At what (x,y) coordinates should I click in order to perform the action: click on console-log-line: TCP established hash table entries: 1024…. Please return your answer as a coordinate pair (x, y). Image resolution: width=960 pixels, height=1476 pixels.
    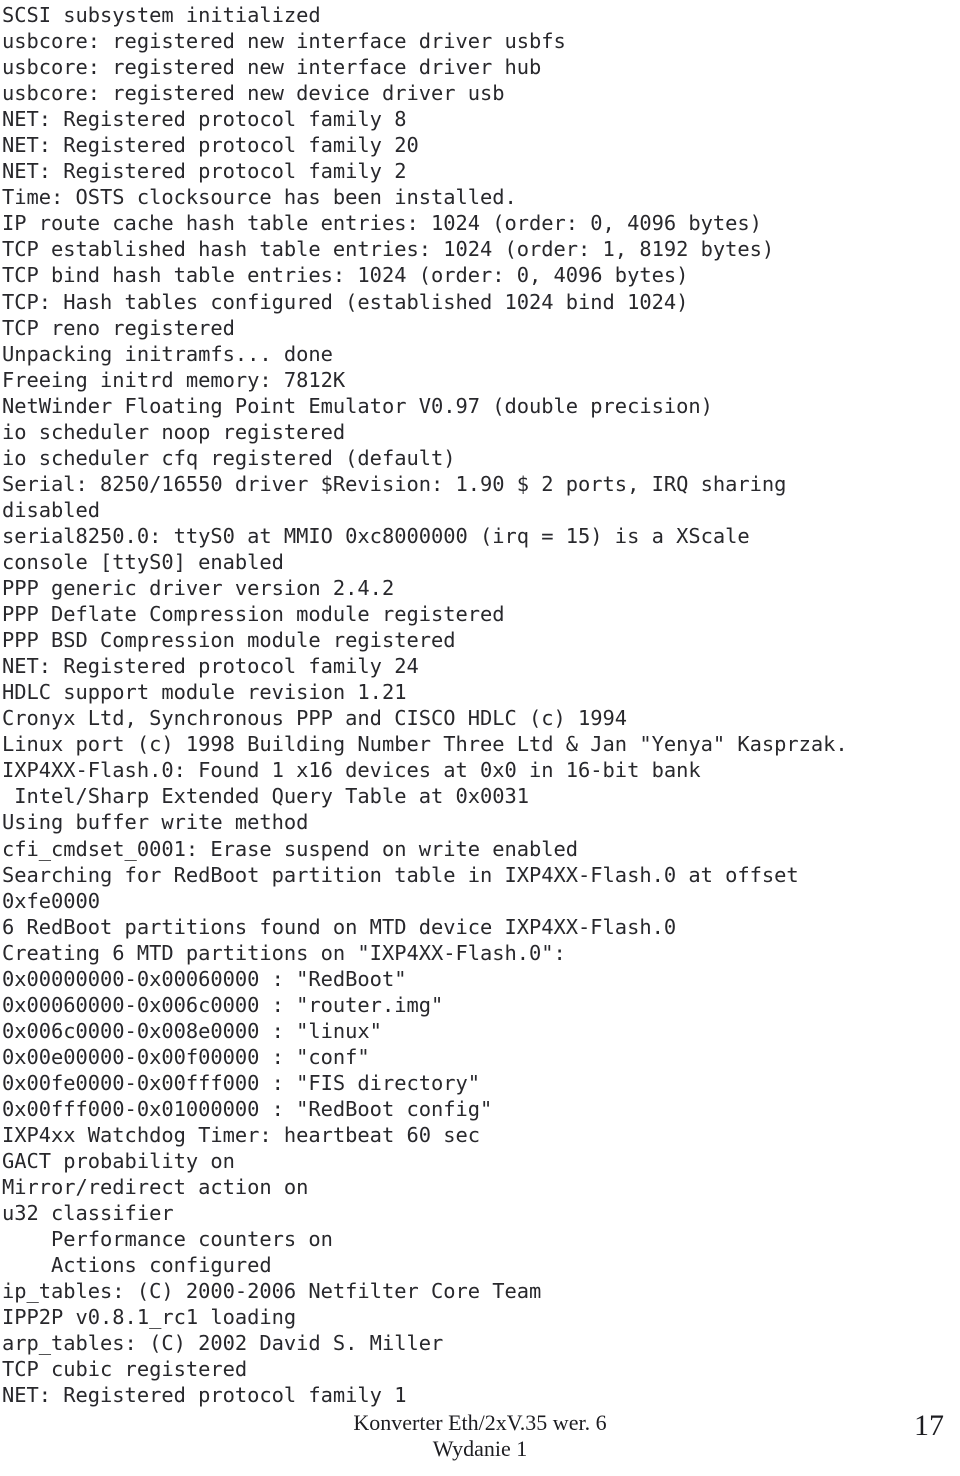
    Looking at the image, I should click on (388, 249).